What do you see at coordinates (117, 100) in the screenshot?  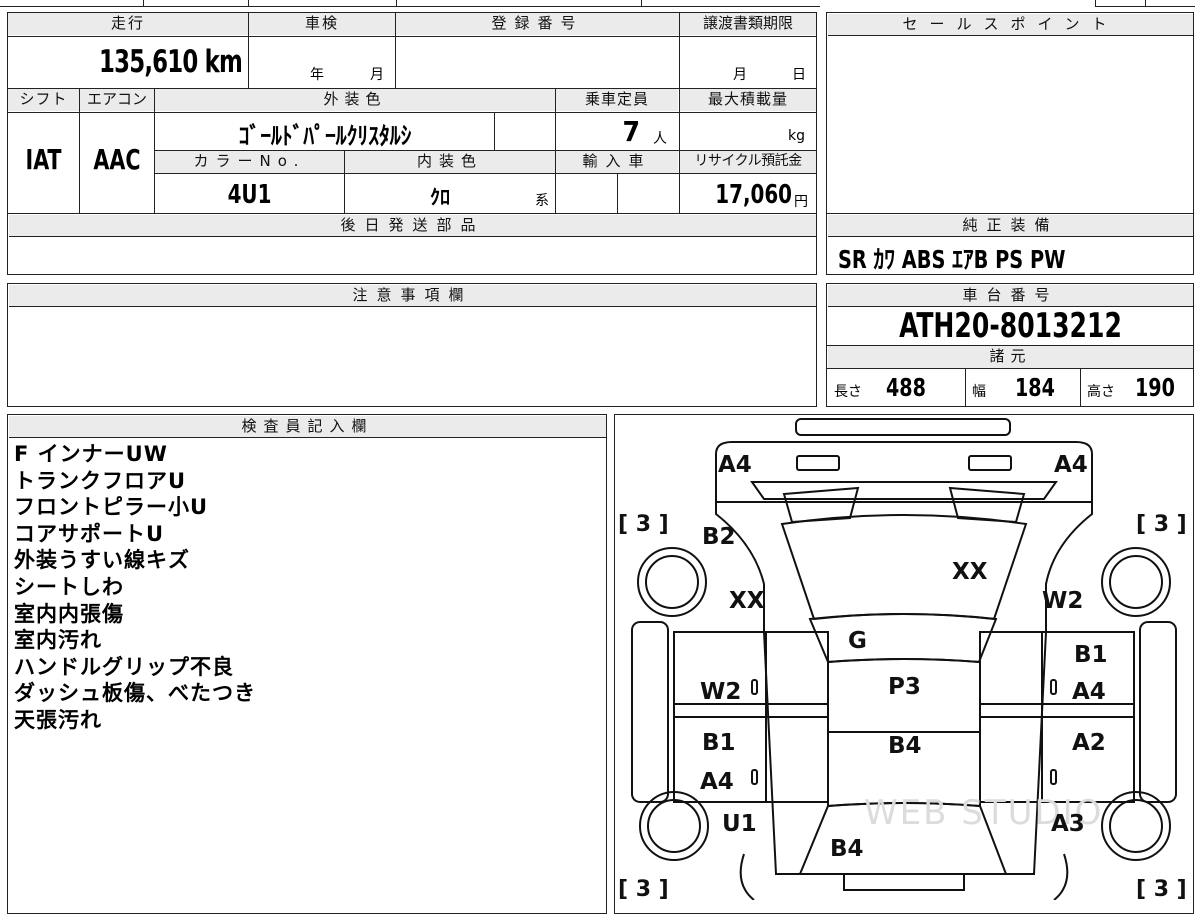 I see `aircon-header: エアコン` at bounding box center [117, 100].